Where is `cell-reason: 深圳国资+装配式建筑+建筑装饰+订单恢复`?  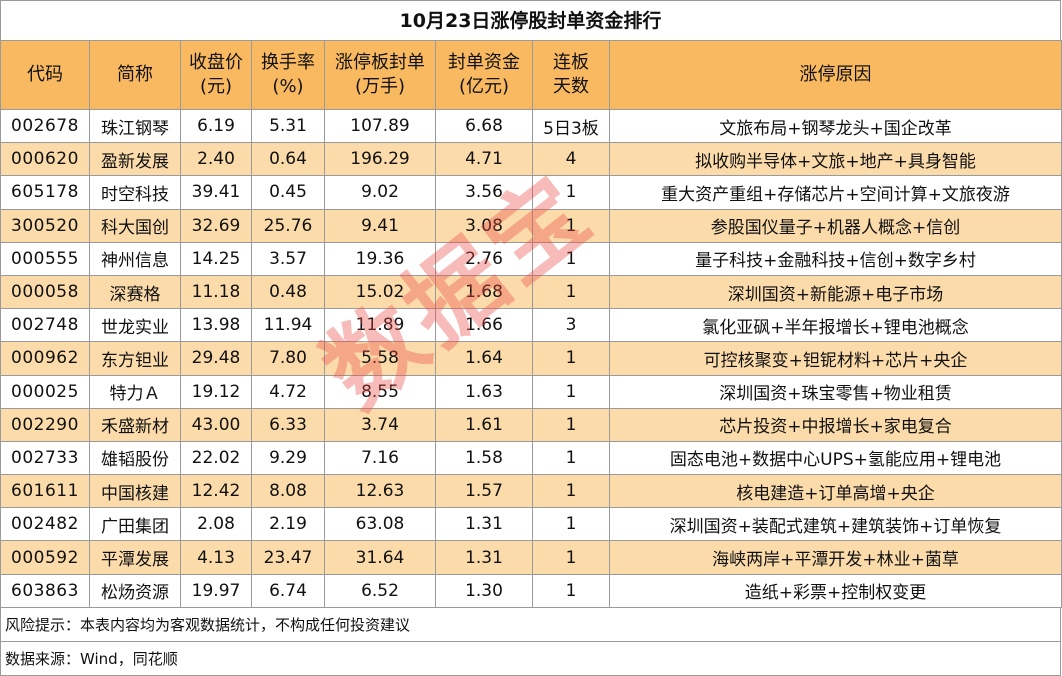 cell-reason: 深圳国资+装配式建筑+建筑装饰+订单恢复 is located at coordinates (835, 524).